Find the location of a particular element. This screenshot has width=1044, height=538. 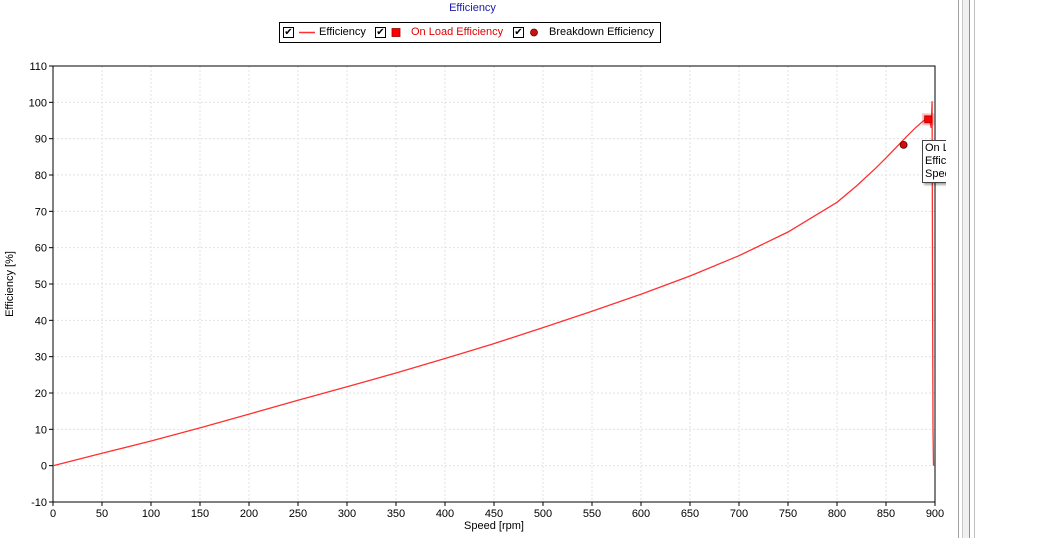

y-tick-label: 20 is located at coordinates (41, 394).